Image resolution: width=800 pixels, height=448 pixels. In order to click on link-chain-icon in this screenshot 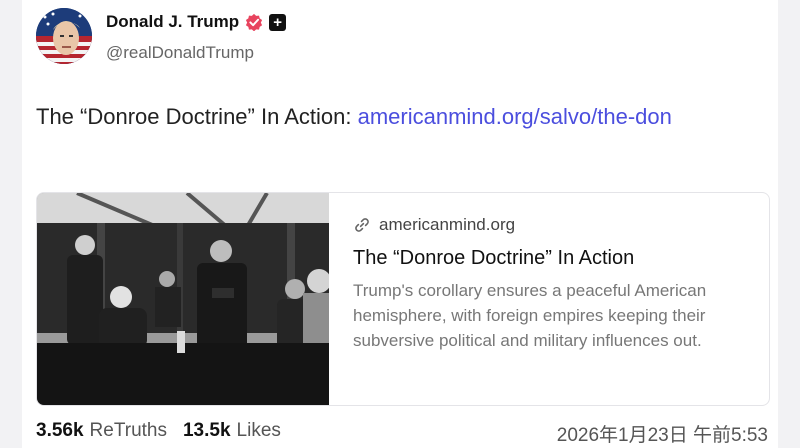, I will do `click(362, 225)`.